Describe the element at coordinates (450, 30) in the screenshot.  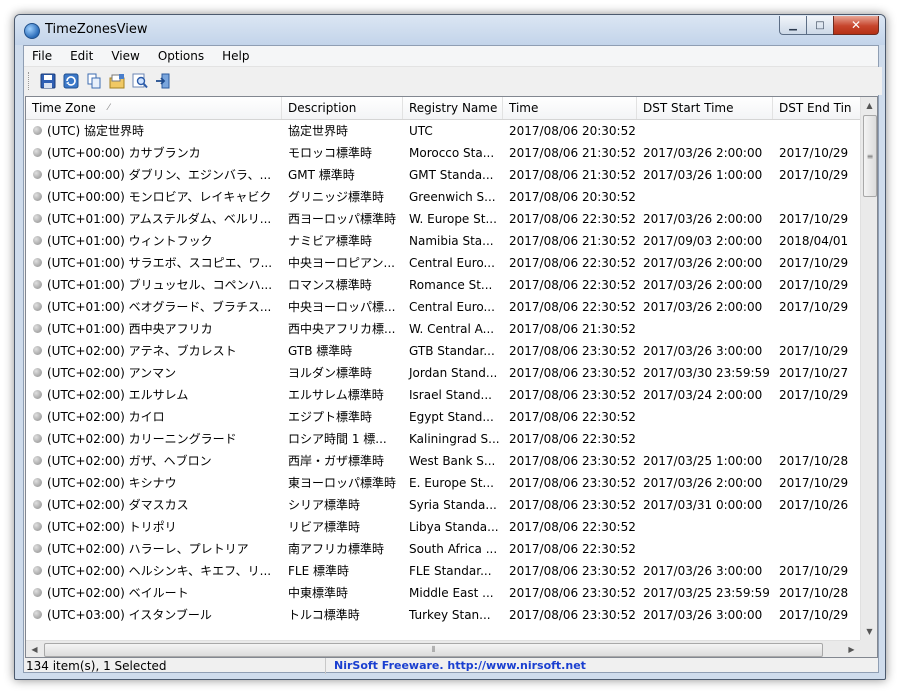
I see `title-bar: TimeZonesView ▁ □ ✕` at that location.